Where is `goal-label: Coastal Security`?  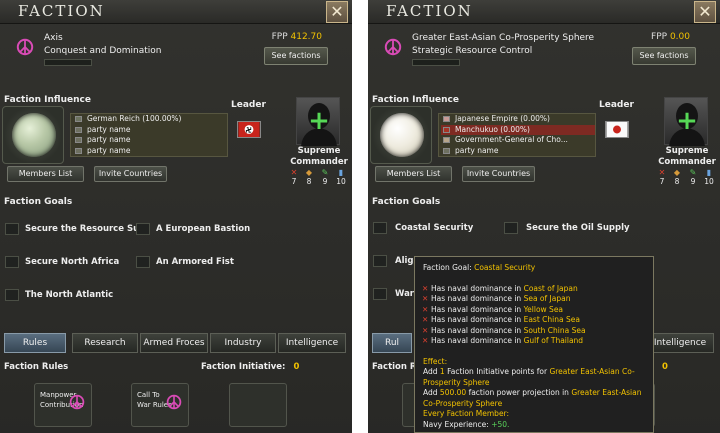
goal-label: Coastal Security is located at coordinates (434, 228).